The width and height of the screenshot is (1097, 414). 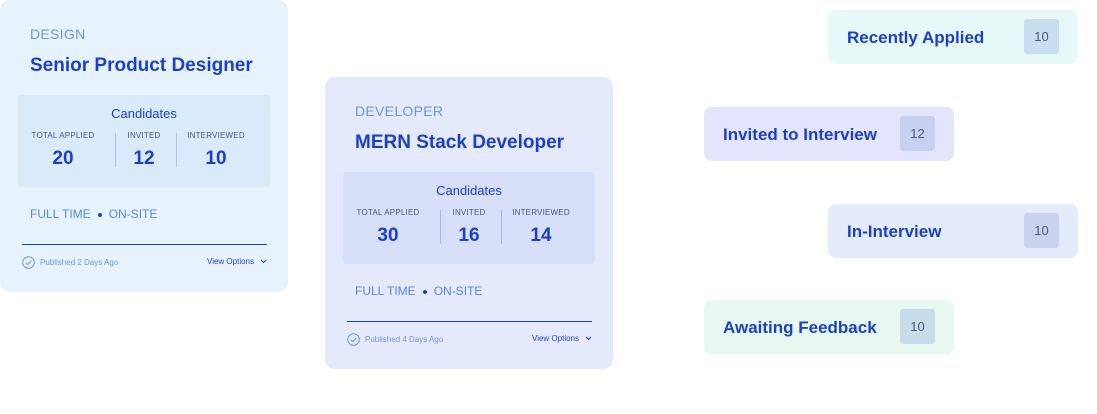 I want to click on stage-in-interview: In-Interview 10, so click(x=953, y=231).